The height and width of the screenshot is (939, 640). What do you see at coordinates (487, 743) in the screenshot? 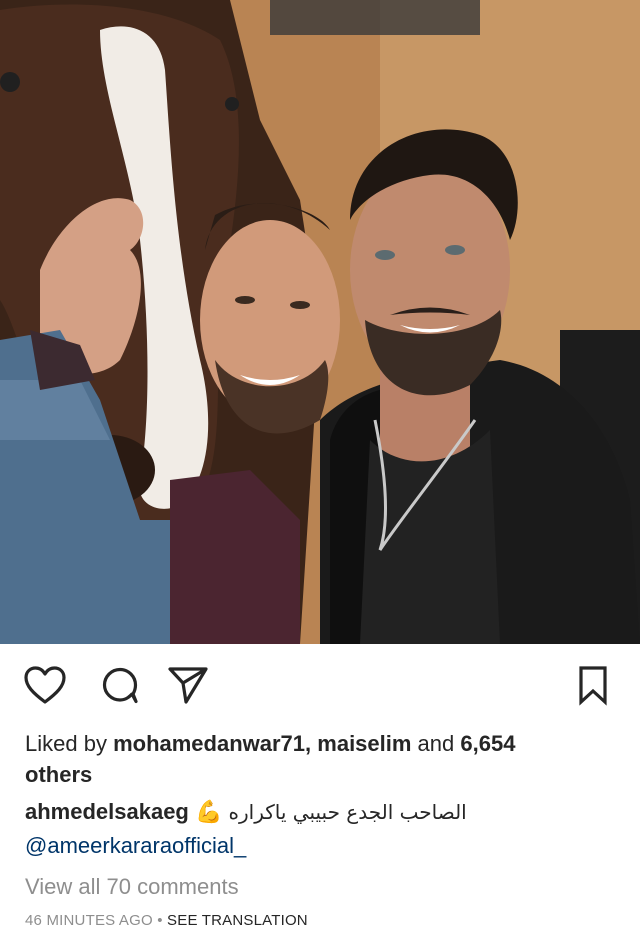
I see `likes-count: 6,654` at bounding box center [487, 743].